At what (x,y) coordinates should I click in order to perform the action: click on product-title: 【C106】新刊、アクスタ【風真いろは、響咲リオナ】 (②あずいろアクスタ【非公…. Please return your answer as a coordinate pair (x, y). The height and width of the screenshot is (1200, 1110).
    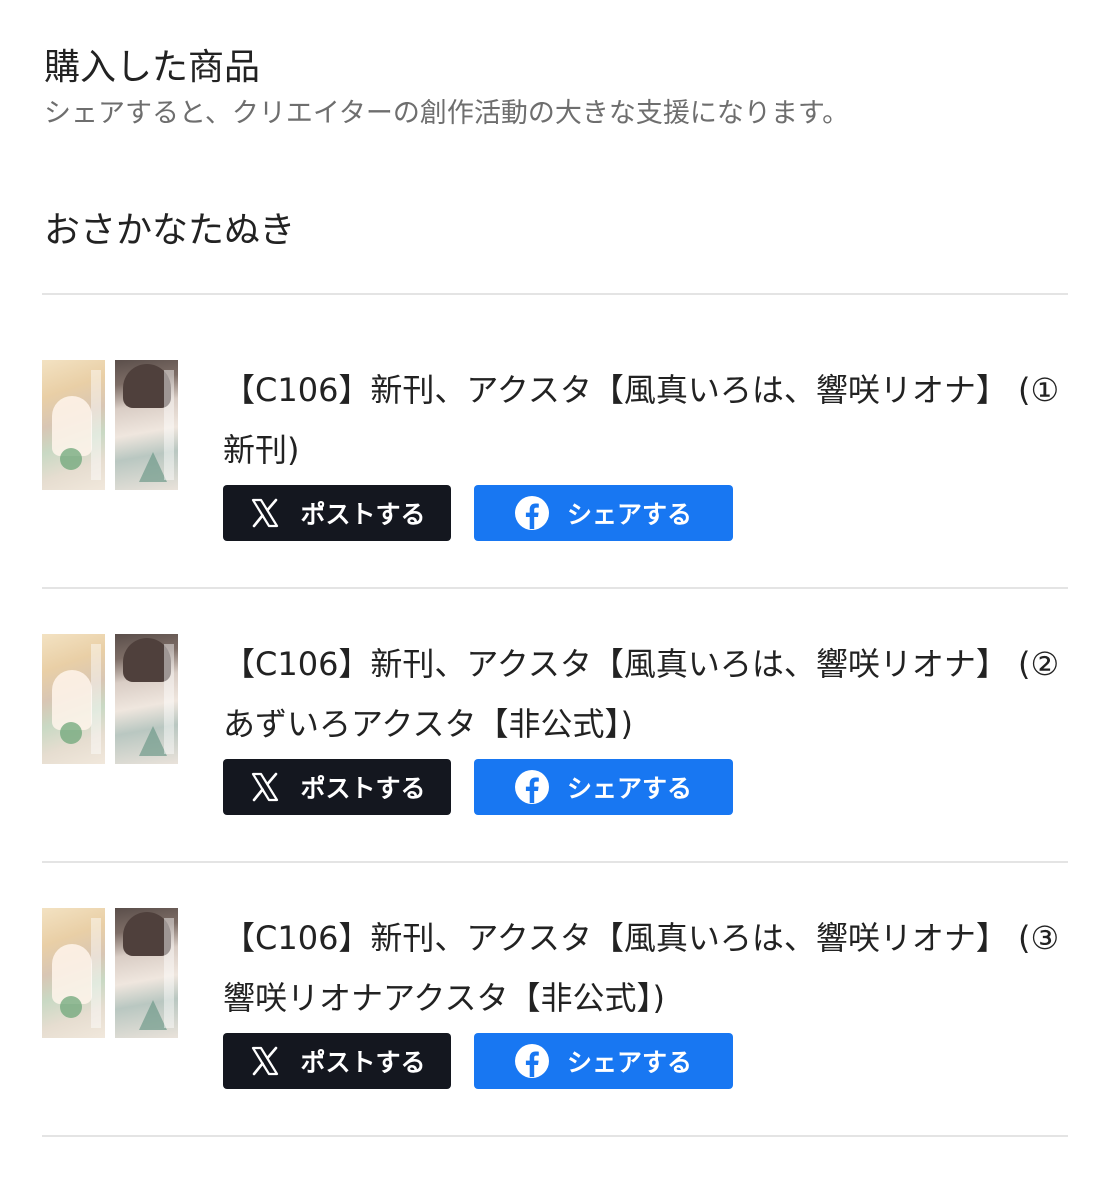
    Looking at the image, I should click on (645, 694).